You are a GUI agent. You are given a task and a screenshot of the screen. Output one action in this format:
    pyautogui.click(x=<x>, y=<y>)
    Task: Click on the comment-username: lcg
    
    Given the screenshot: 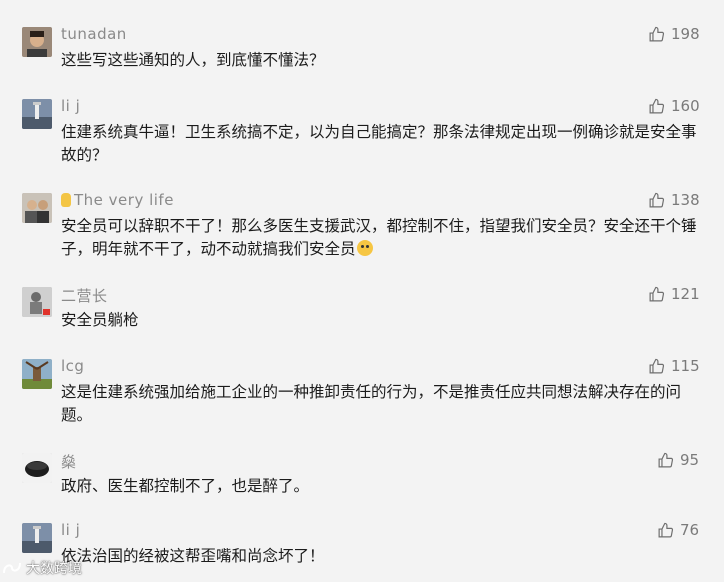 What is the action you would take?
    pyautogui.click(x=72, y=366)
    